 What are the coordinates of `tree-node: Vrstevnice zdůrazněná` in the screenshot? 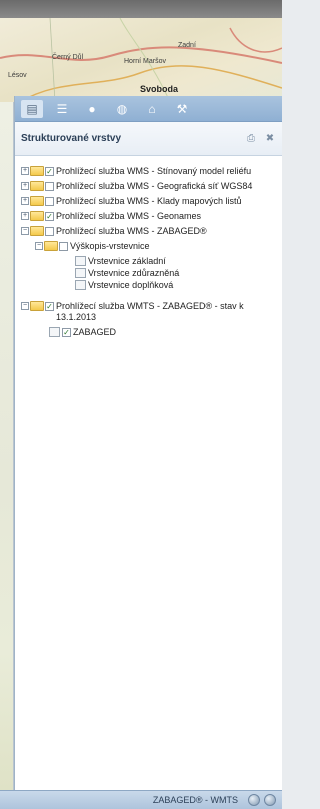 It's located at (175, 273).